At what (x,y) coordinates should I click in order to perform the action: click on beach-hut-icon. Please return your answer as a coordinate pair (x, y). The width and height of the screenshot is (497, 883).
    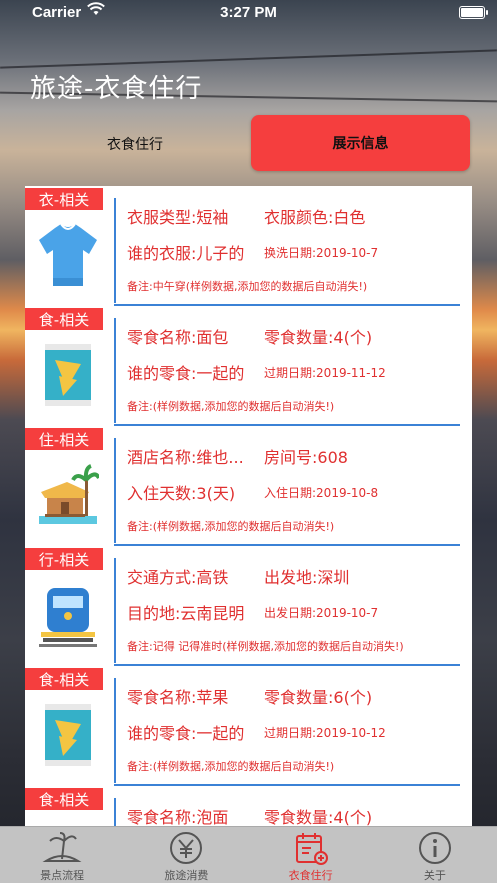
    Looking at the image, I should click on (69, 495).